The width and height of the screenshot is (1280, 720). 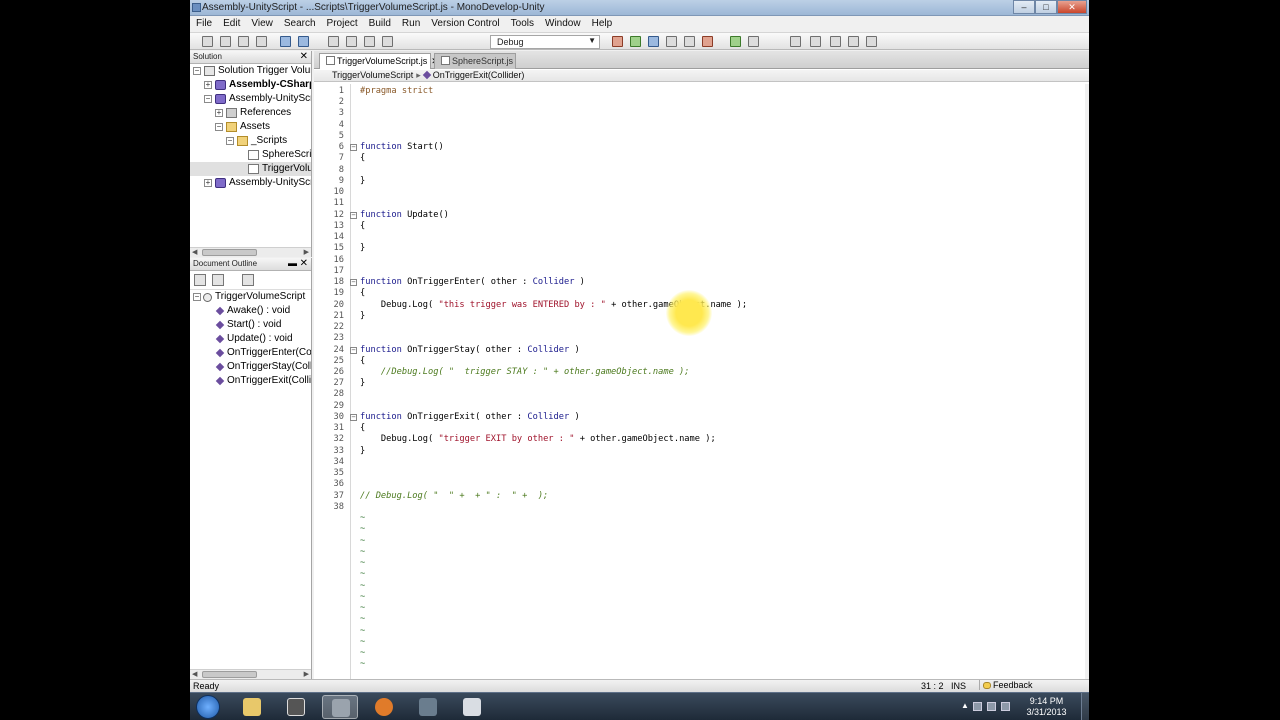 What do you see at coordinates (250, 381) in the screenshot?
I see `outline-member: OnTriggerExit(Collider)` at bounding box center [250, 381].